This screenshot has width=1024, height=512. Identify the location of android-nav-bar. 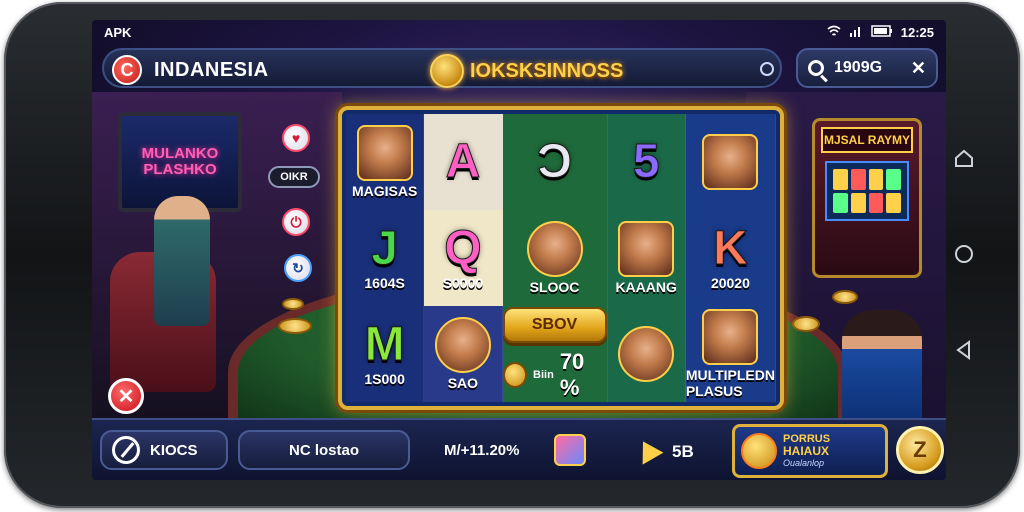
(964, 252).